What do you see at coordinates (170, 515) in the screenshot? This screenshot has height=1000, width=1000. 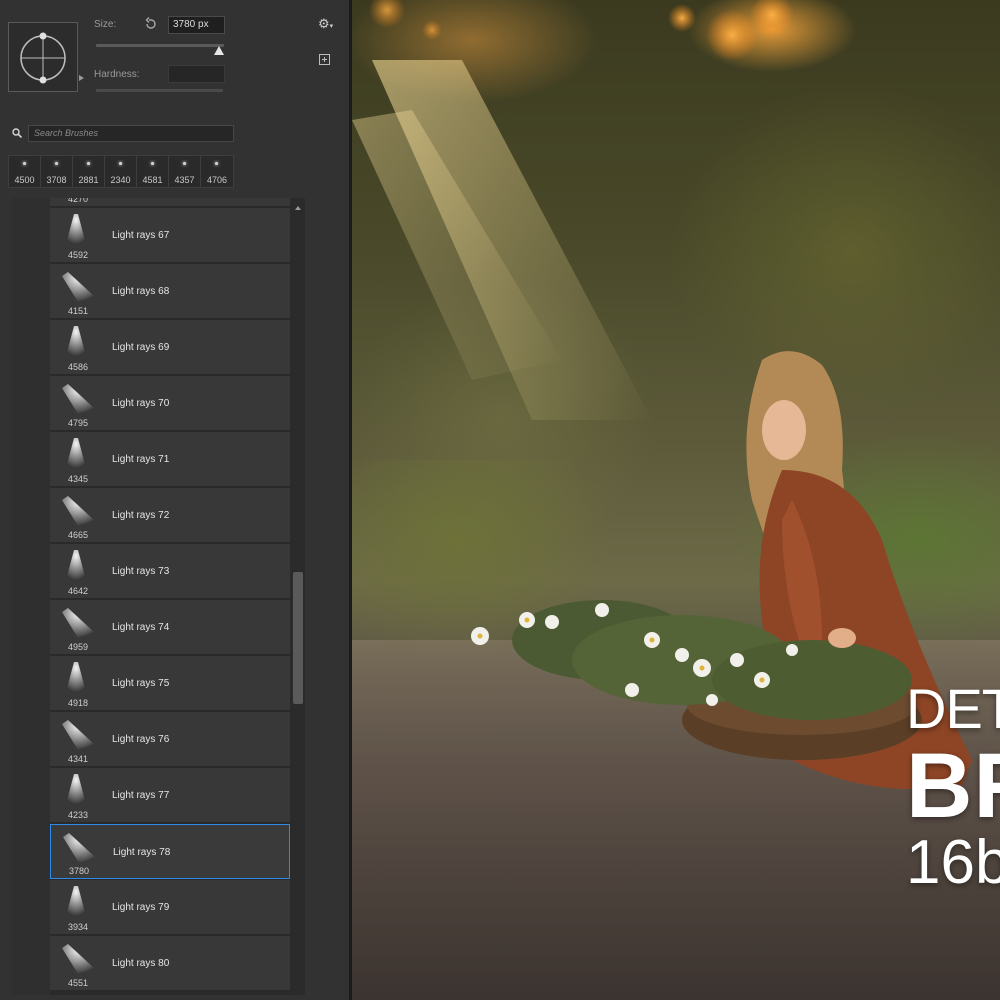 I see `brush-row: 4665 Light rays 72` at bounding box center [170, 515].